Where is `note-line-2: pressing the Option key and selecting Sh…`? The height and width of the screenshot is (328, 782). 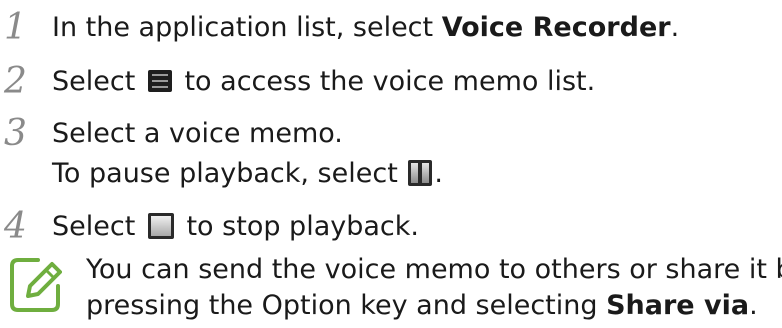 note-line-2: pressing the Option key and selecting Sh… is located at coordinates (434, 306).